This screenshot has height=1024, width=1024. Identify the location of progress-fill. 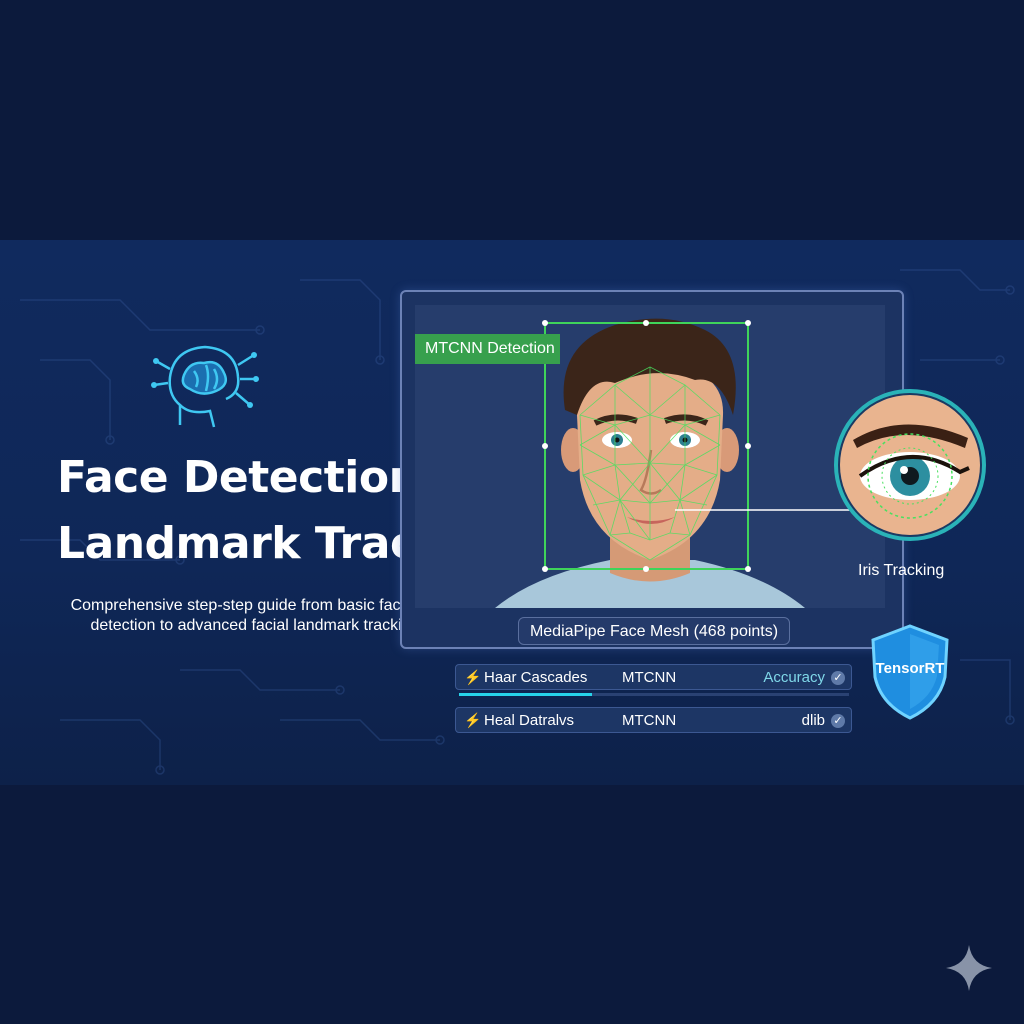
(525, 694).